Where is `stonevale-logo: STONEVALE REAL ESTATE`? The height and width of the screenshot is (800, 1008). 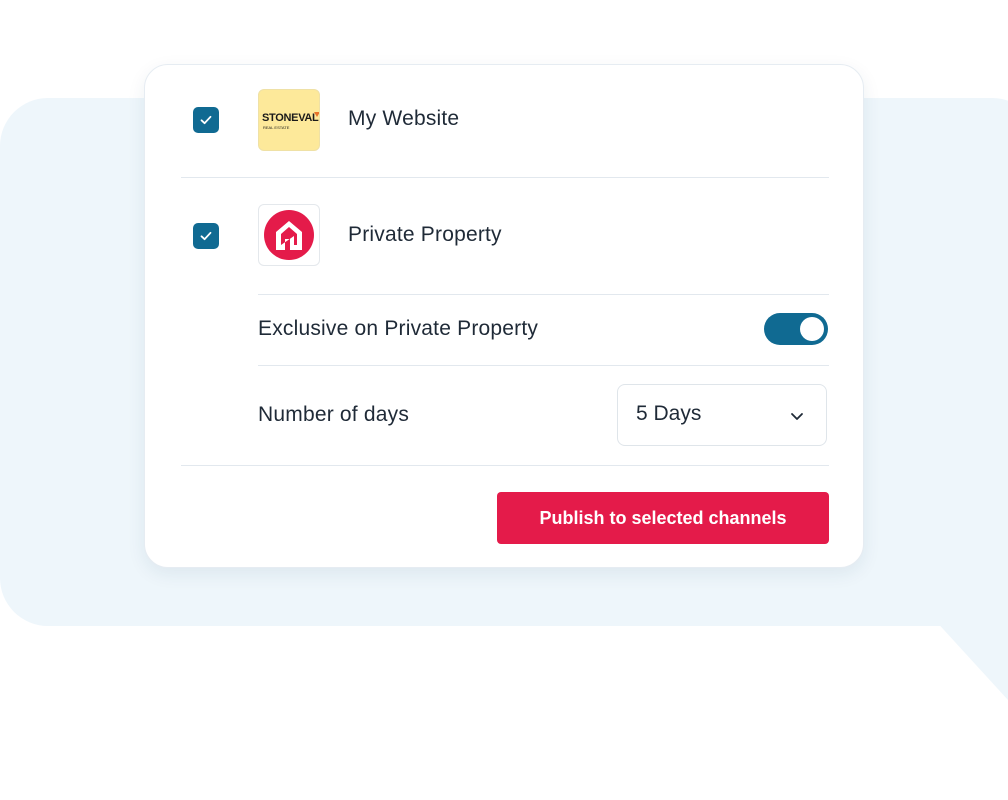
stonevale-logo: STONEVALE REAL ESTATE is located at coordinates (289, 120).